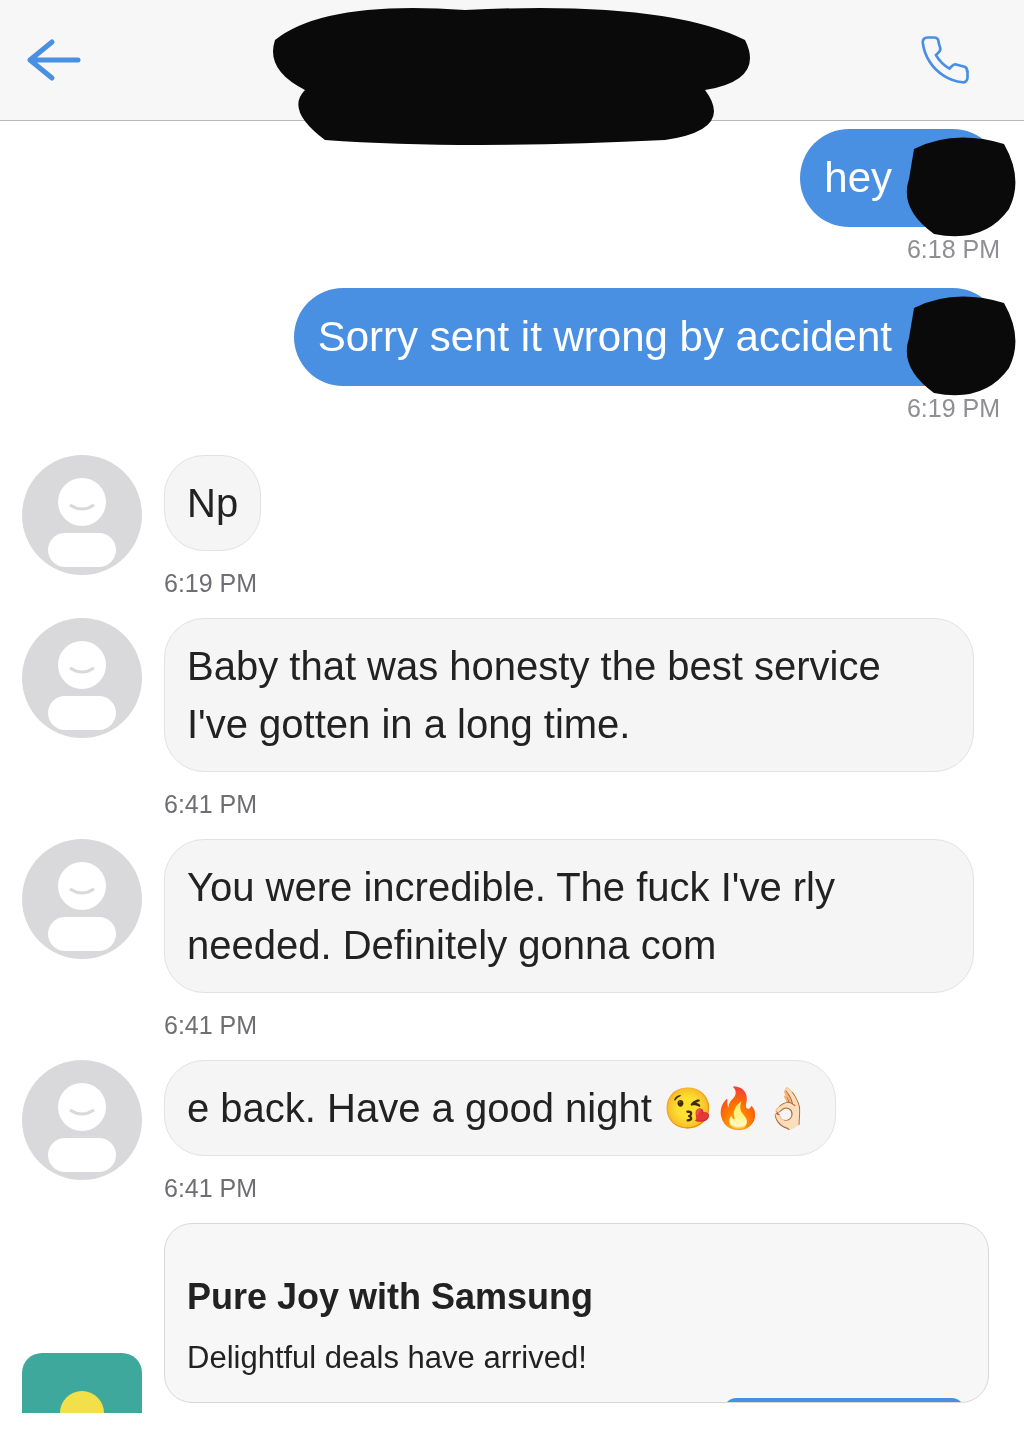  What do you see at coordinates (82, 1383) in the screenshot?
I see `app-icon` at bounding box center [82, 1383].